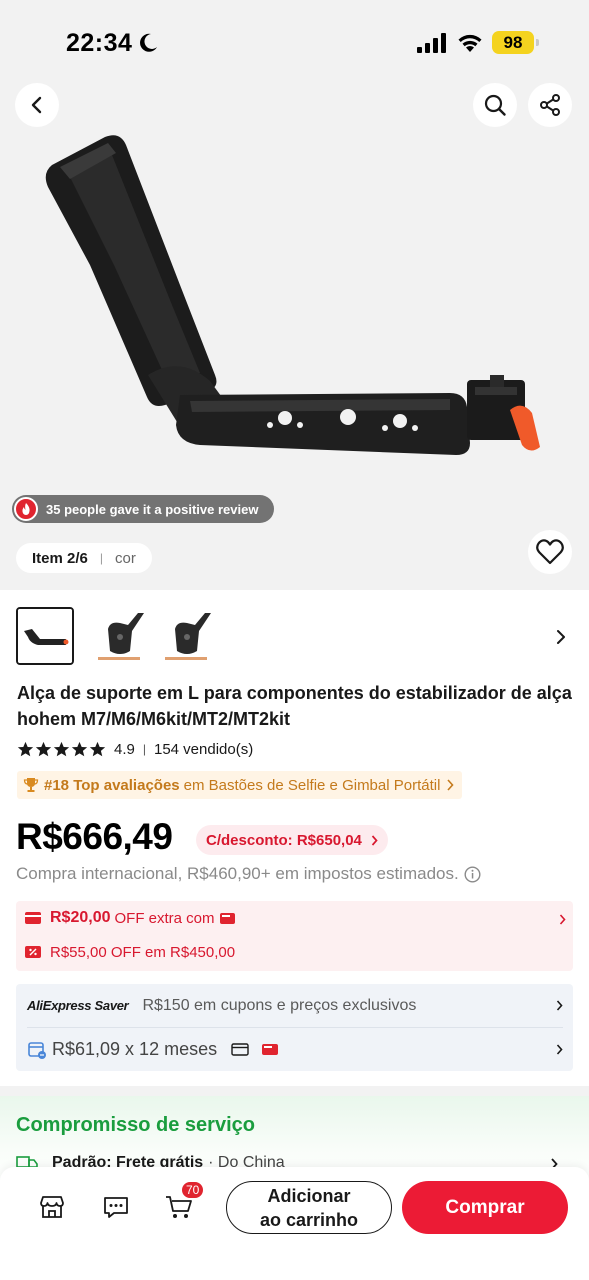 The height and width of the screenshot is (1280, 589). What do you see at coordinates (99, 43) in the screenshot?
I see `status-time: 22:34` at bounding box center [99, 43].